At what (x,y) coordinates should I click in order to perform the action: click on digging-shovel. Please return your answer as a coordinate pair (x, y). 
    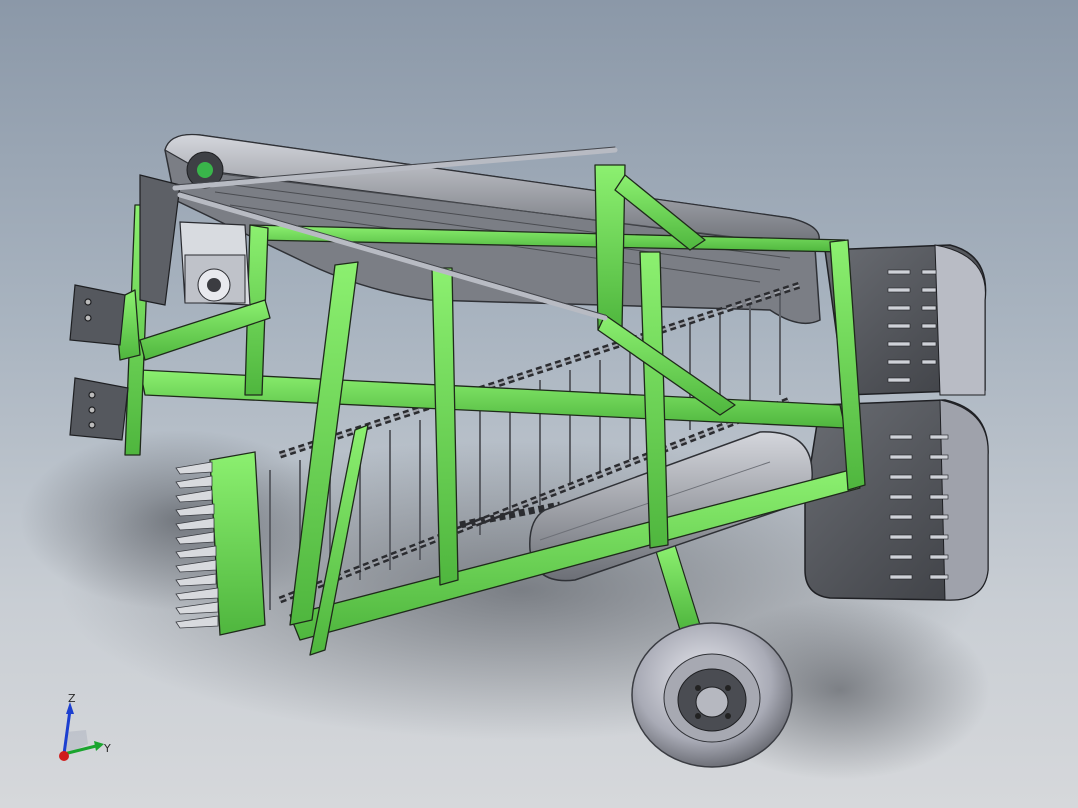
    Looking at the image, I should click on (220, 543).